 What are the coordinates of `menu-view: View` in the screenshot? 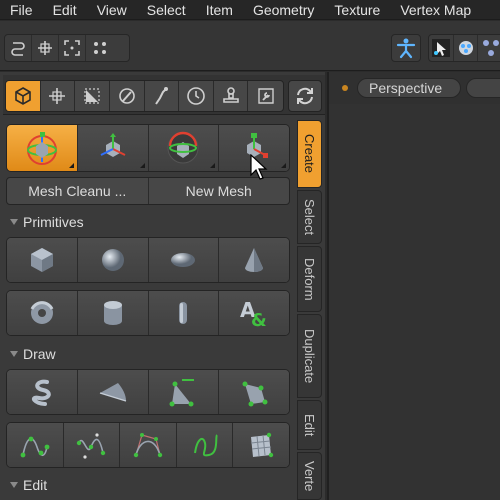 It's located at (112, 10).